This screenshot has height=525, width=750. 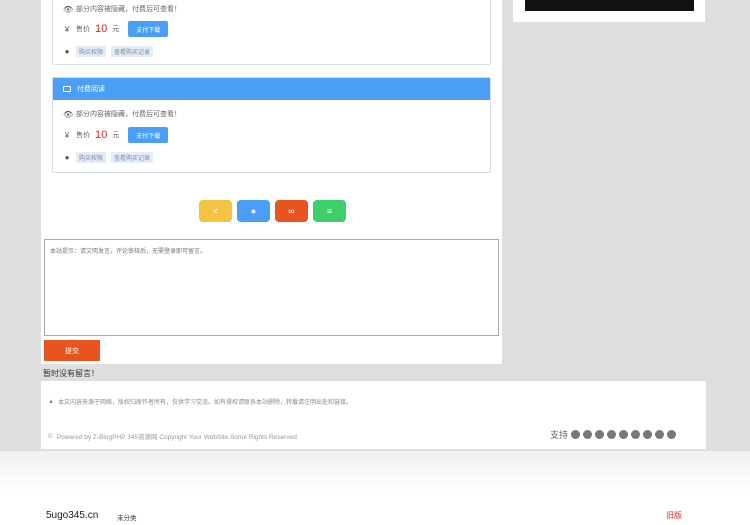 What do you see at coordinates (375, 471) in the screenshot?
I see `bottom-strip` at bounding box center [375, 471].